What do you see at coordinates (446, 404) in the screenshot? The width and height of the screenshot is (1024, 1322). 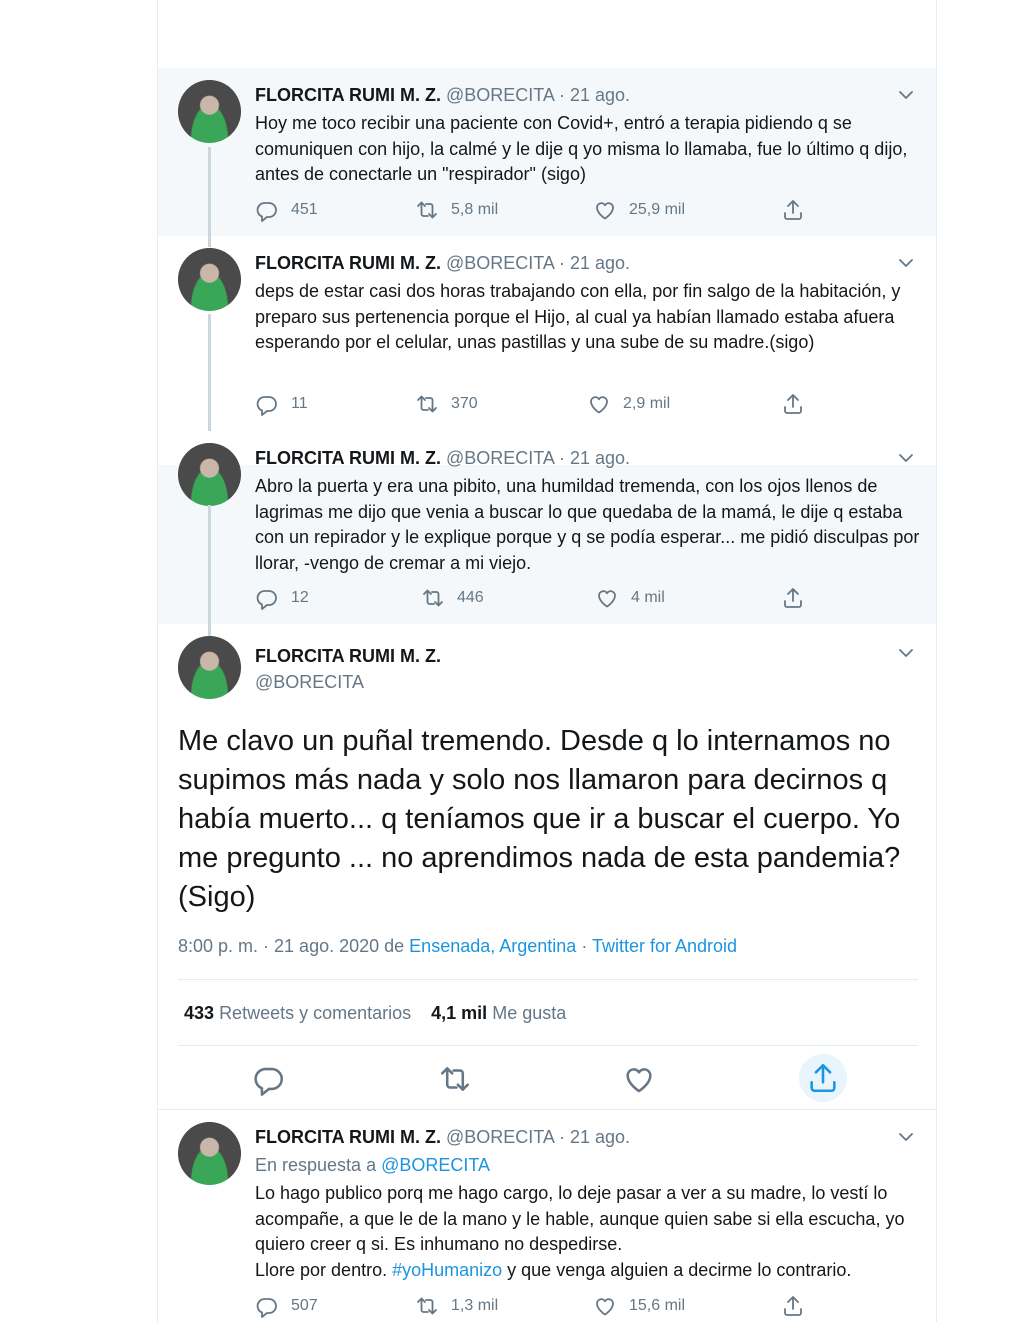 I see `retweet-button: 370` at bounding box center [446, 404].